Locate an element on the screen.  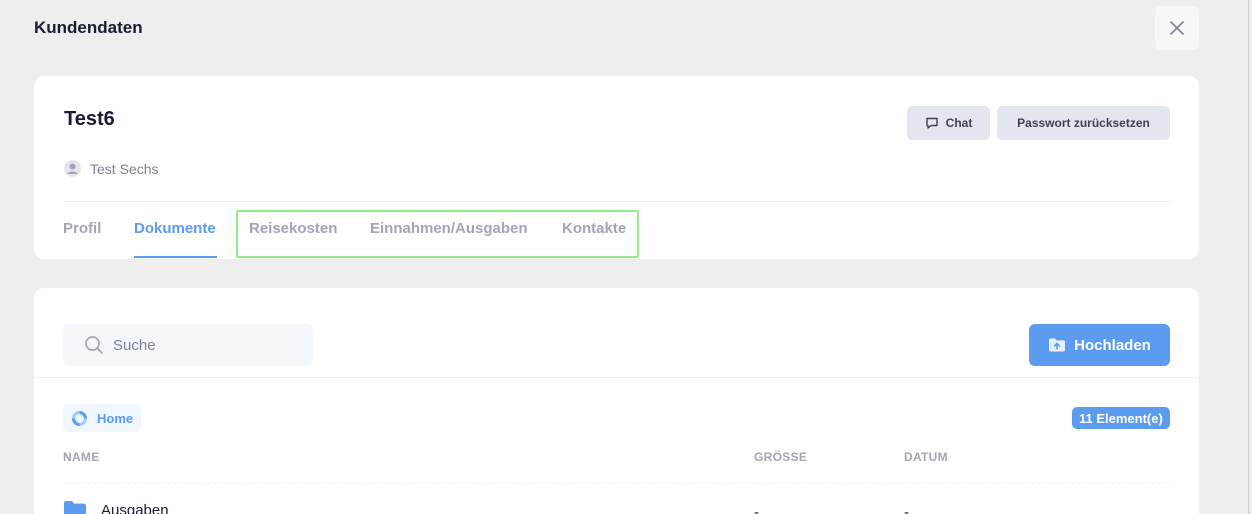
tab-kontakte: Kontakte is located at coordinates (594, 228).